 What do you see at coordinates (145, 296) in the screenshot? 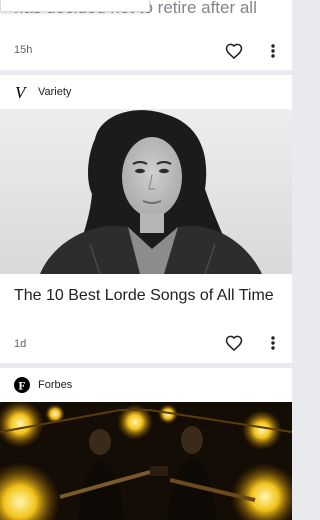
I see `article-headline: The 10 Best Lorde Songs of All Time` at bounding box center [145, 296].